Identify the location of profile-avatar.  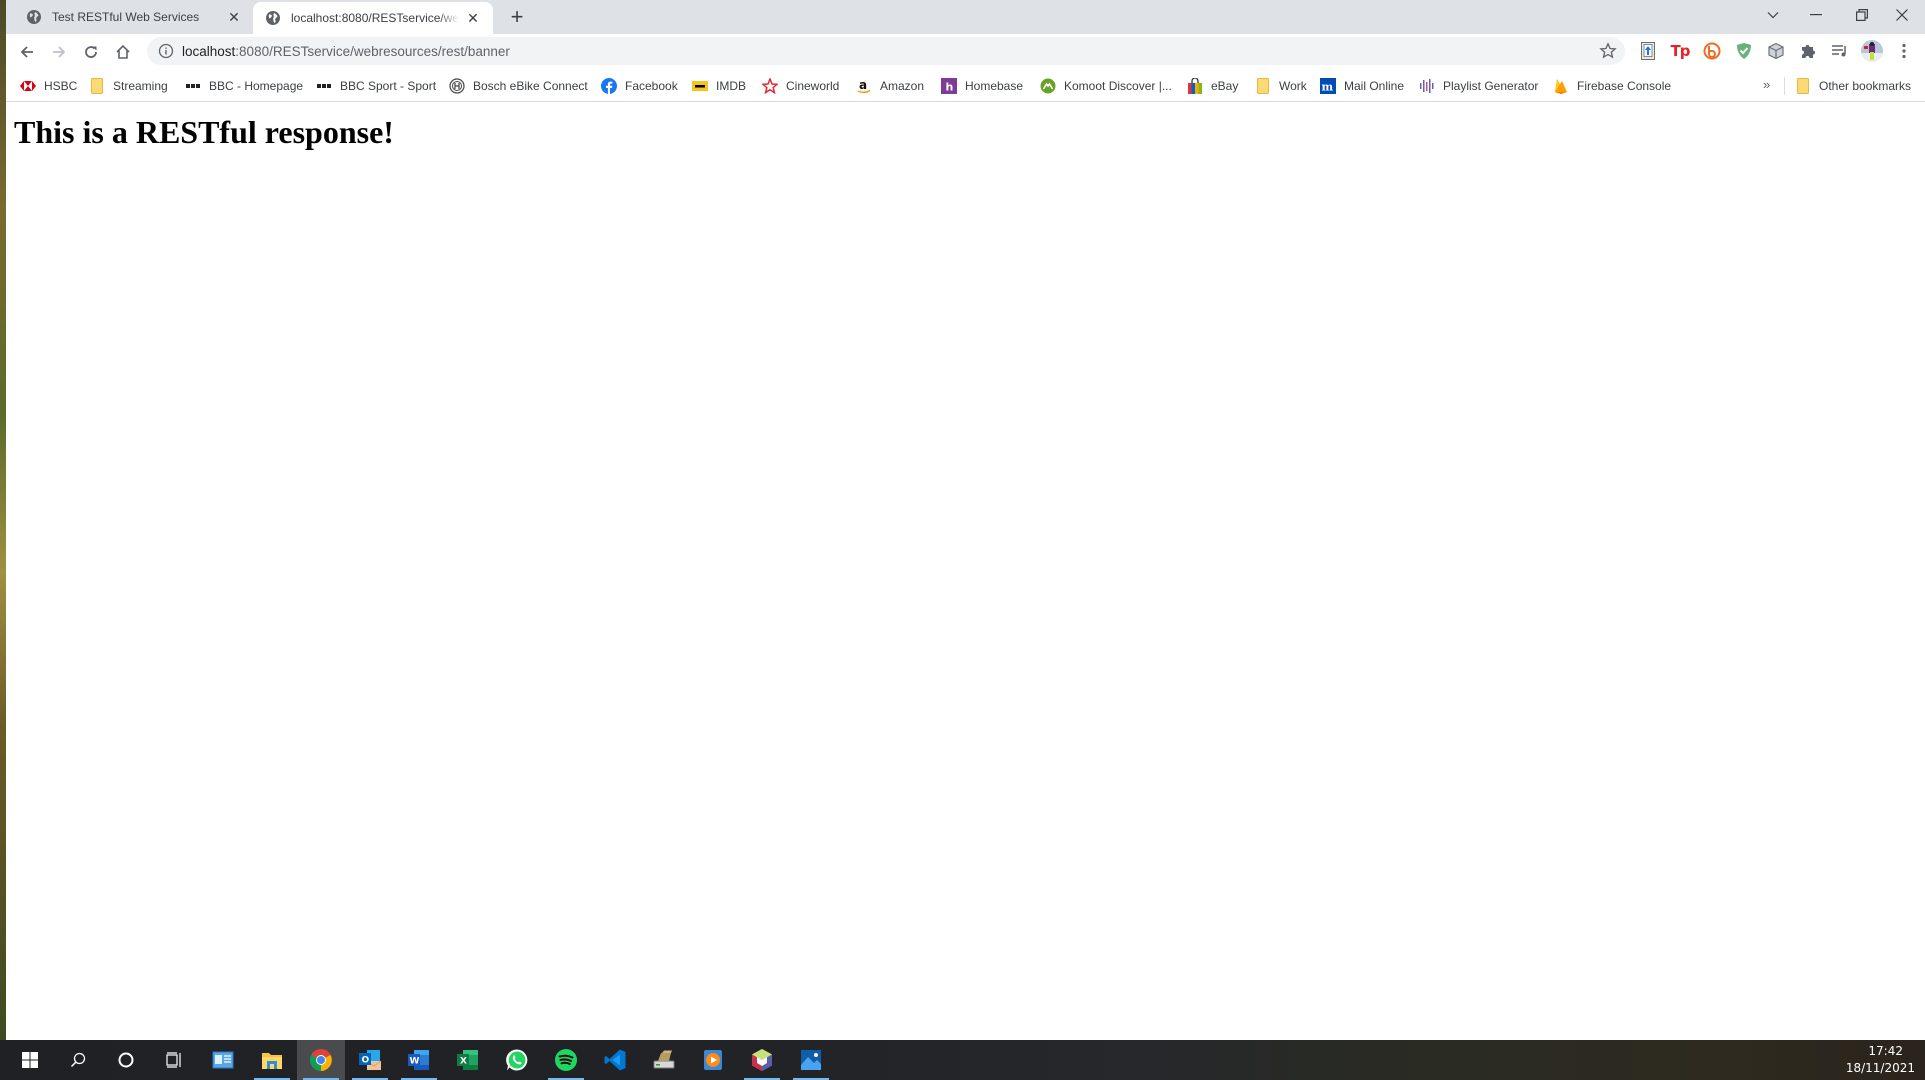
(1872, 51).